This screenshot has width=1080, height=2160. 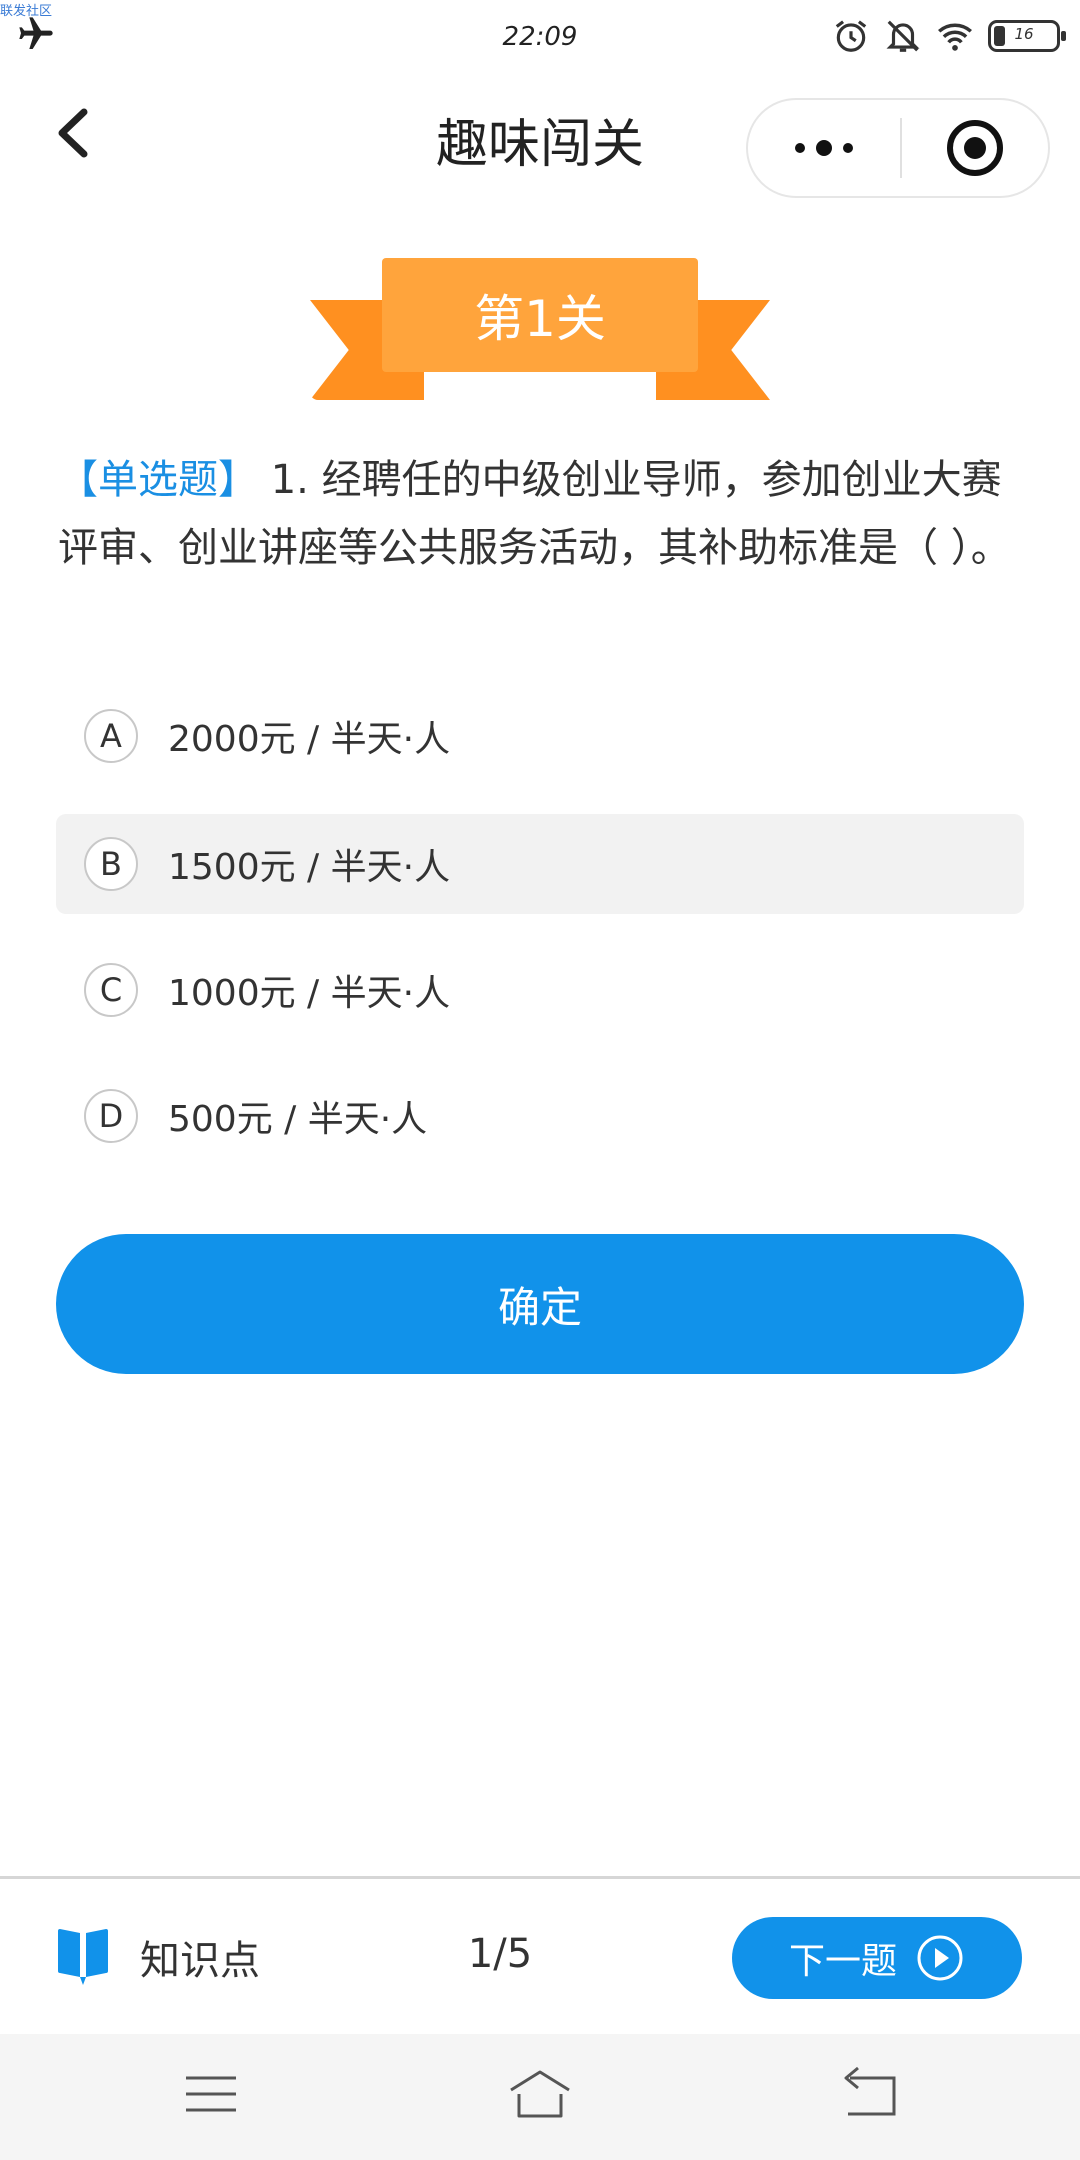 What do you see at coordinates (200, 1961) in the screenshot?
I see `knowledge-label: 知识点` at bounding box center [200, 1961].